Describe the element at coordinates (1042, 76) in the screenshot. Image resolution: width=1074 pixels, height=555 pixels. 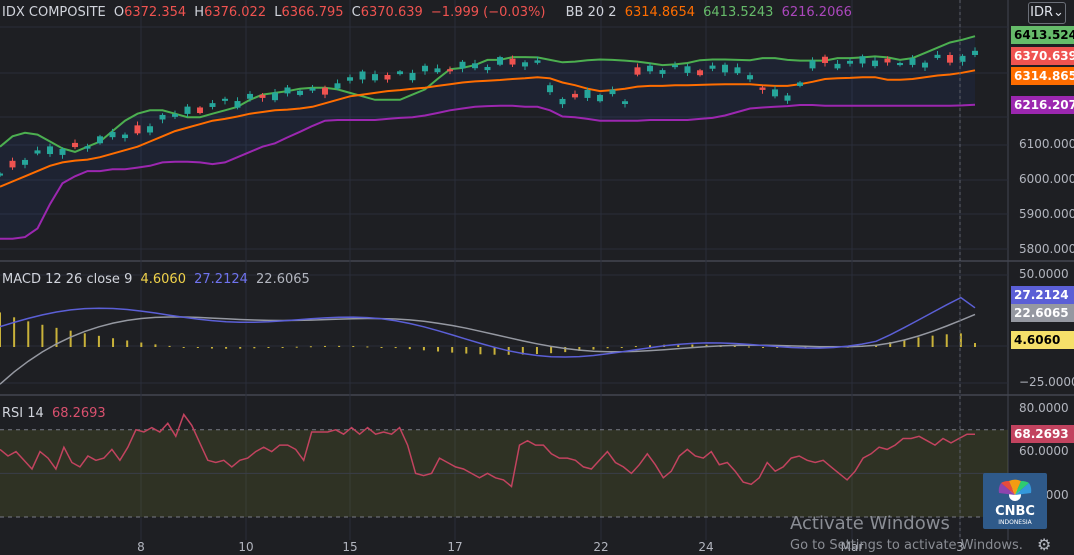
I see `bb-mid-tag: 6314.865` at that location.